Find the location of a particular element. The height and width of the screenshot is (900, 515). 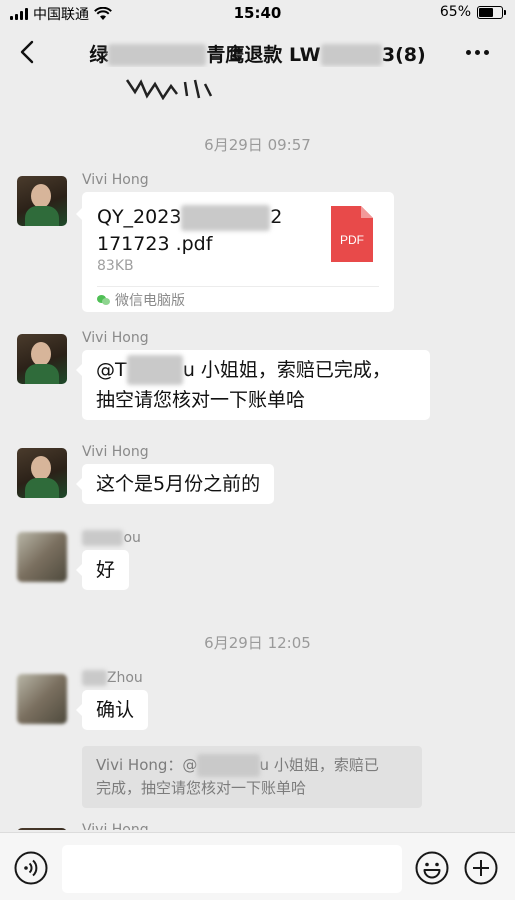

message-bubble: @Txxxxxu 小姐姐，索赔已完成， 抽空请您核对一下账单哈 is located at coordinates (253, 385).